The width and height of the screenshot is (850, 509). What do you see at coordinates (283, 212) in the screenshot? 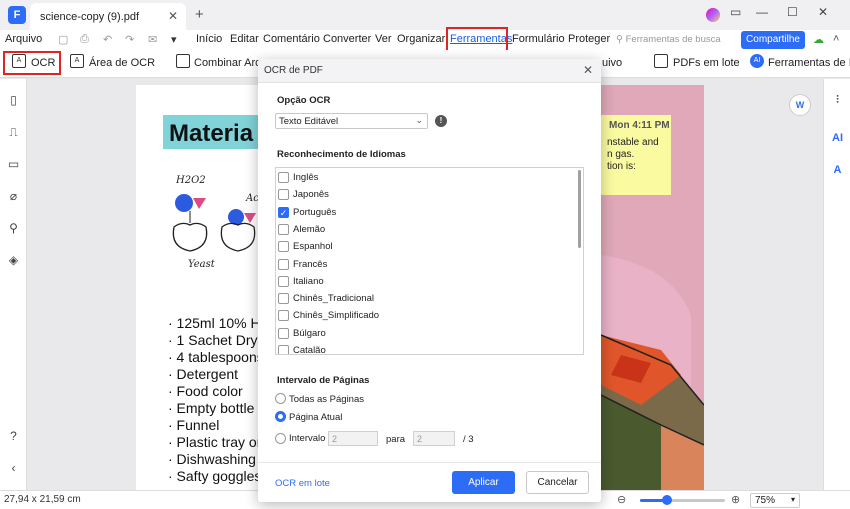
I see `language-checkbox: ✓` at bounding box center [283, 212].